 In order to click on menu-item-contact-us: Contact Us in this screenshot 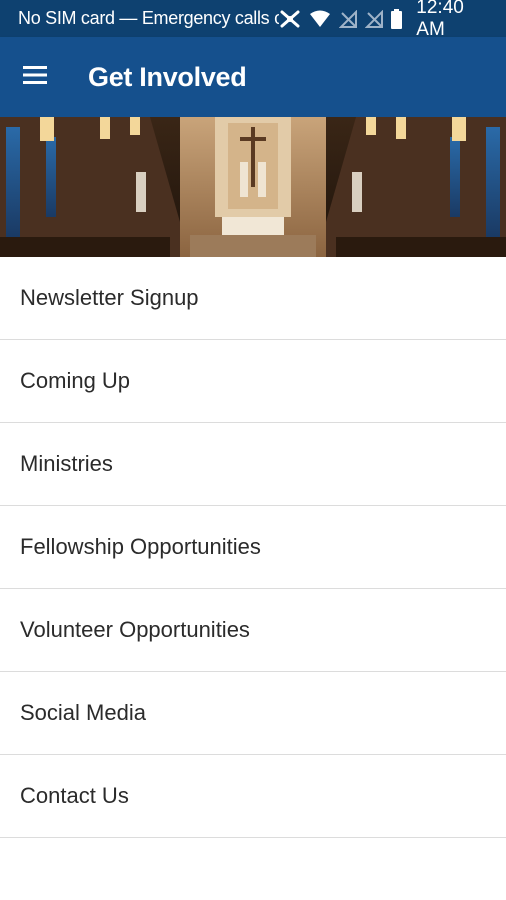, I will do `click(253, 796)`.